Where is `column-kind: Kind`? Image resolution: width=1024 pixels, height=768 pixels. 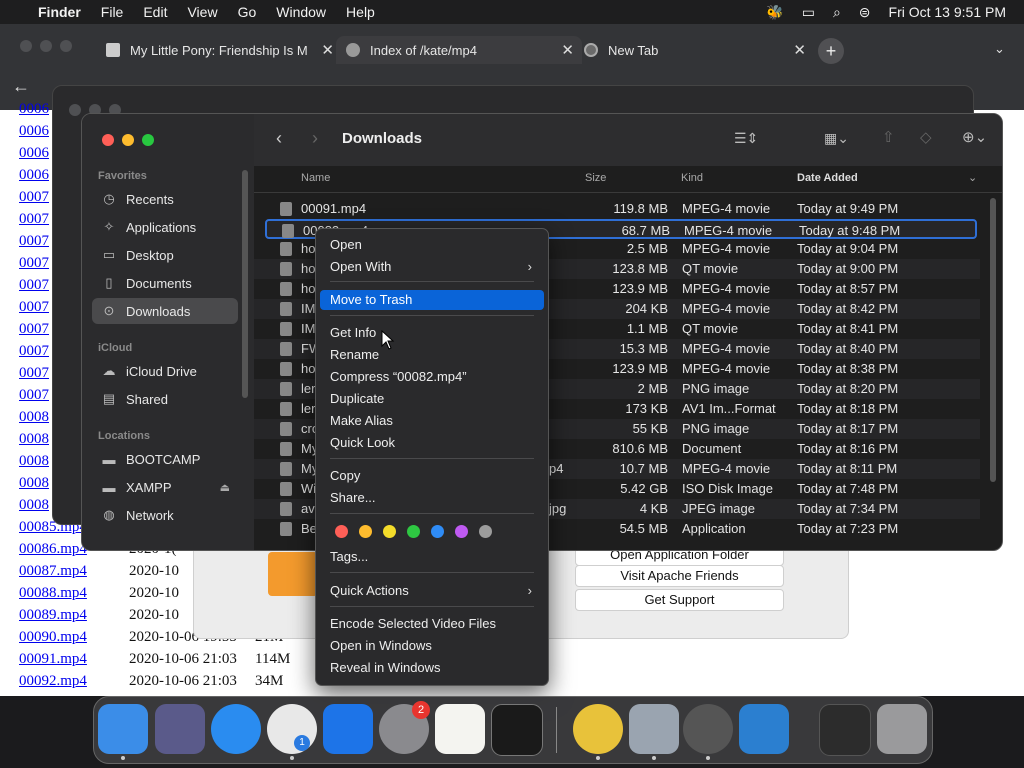 column-kind: Kind is located at coordinates (692, 178).